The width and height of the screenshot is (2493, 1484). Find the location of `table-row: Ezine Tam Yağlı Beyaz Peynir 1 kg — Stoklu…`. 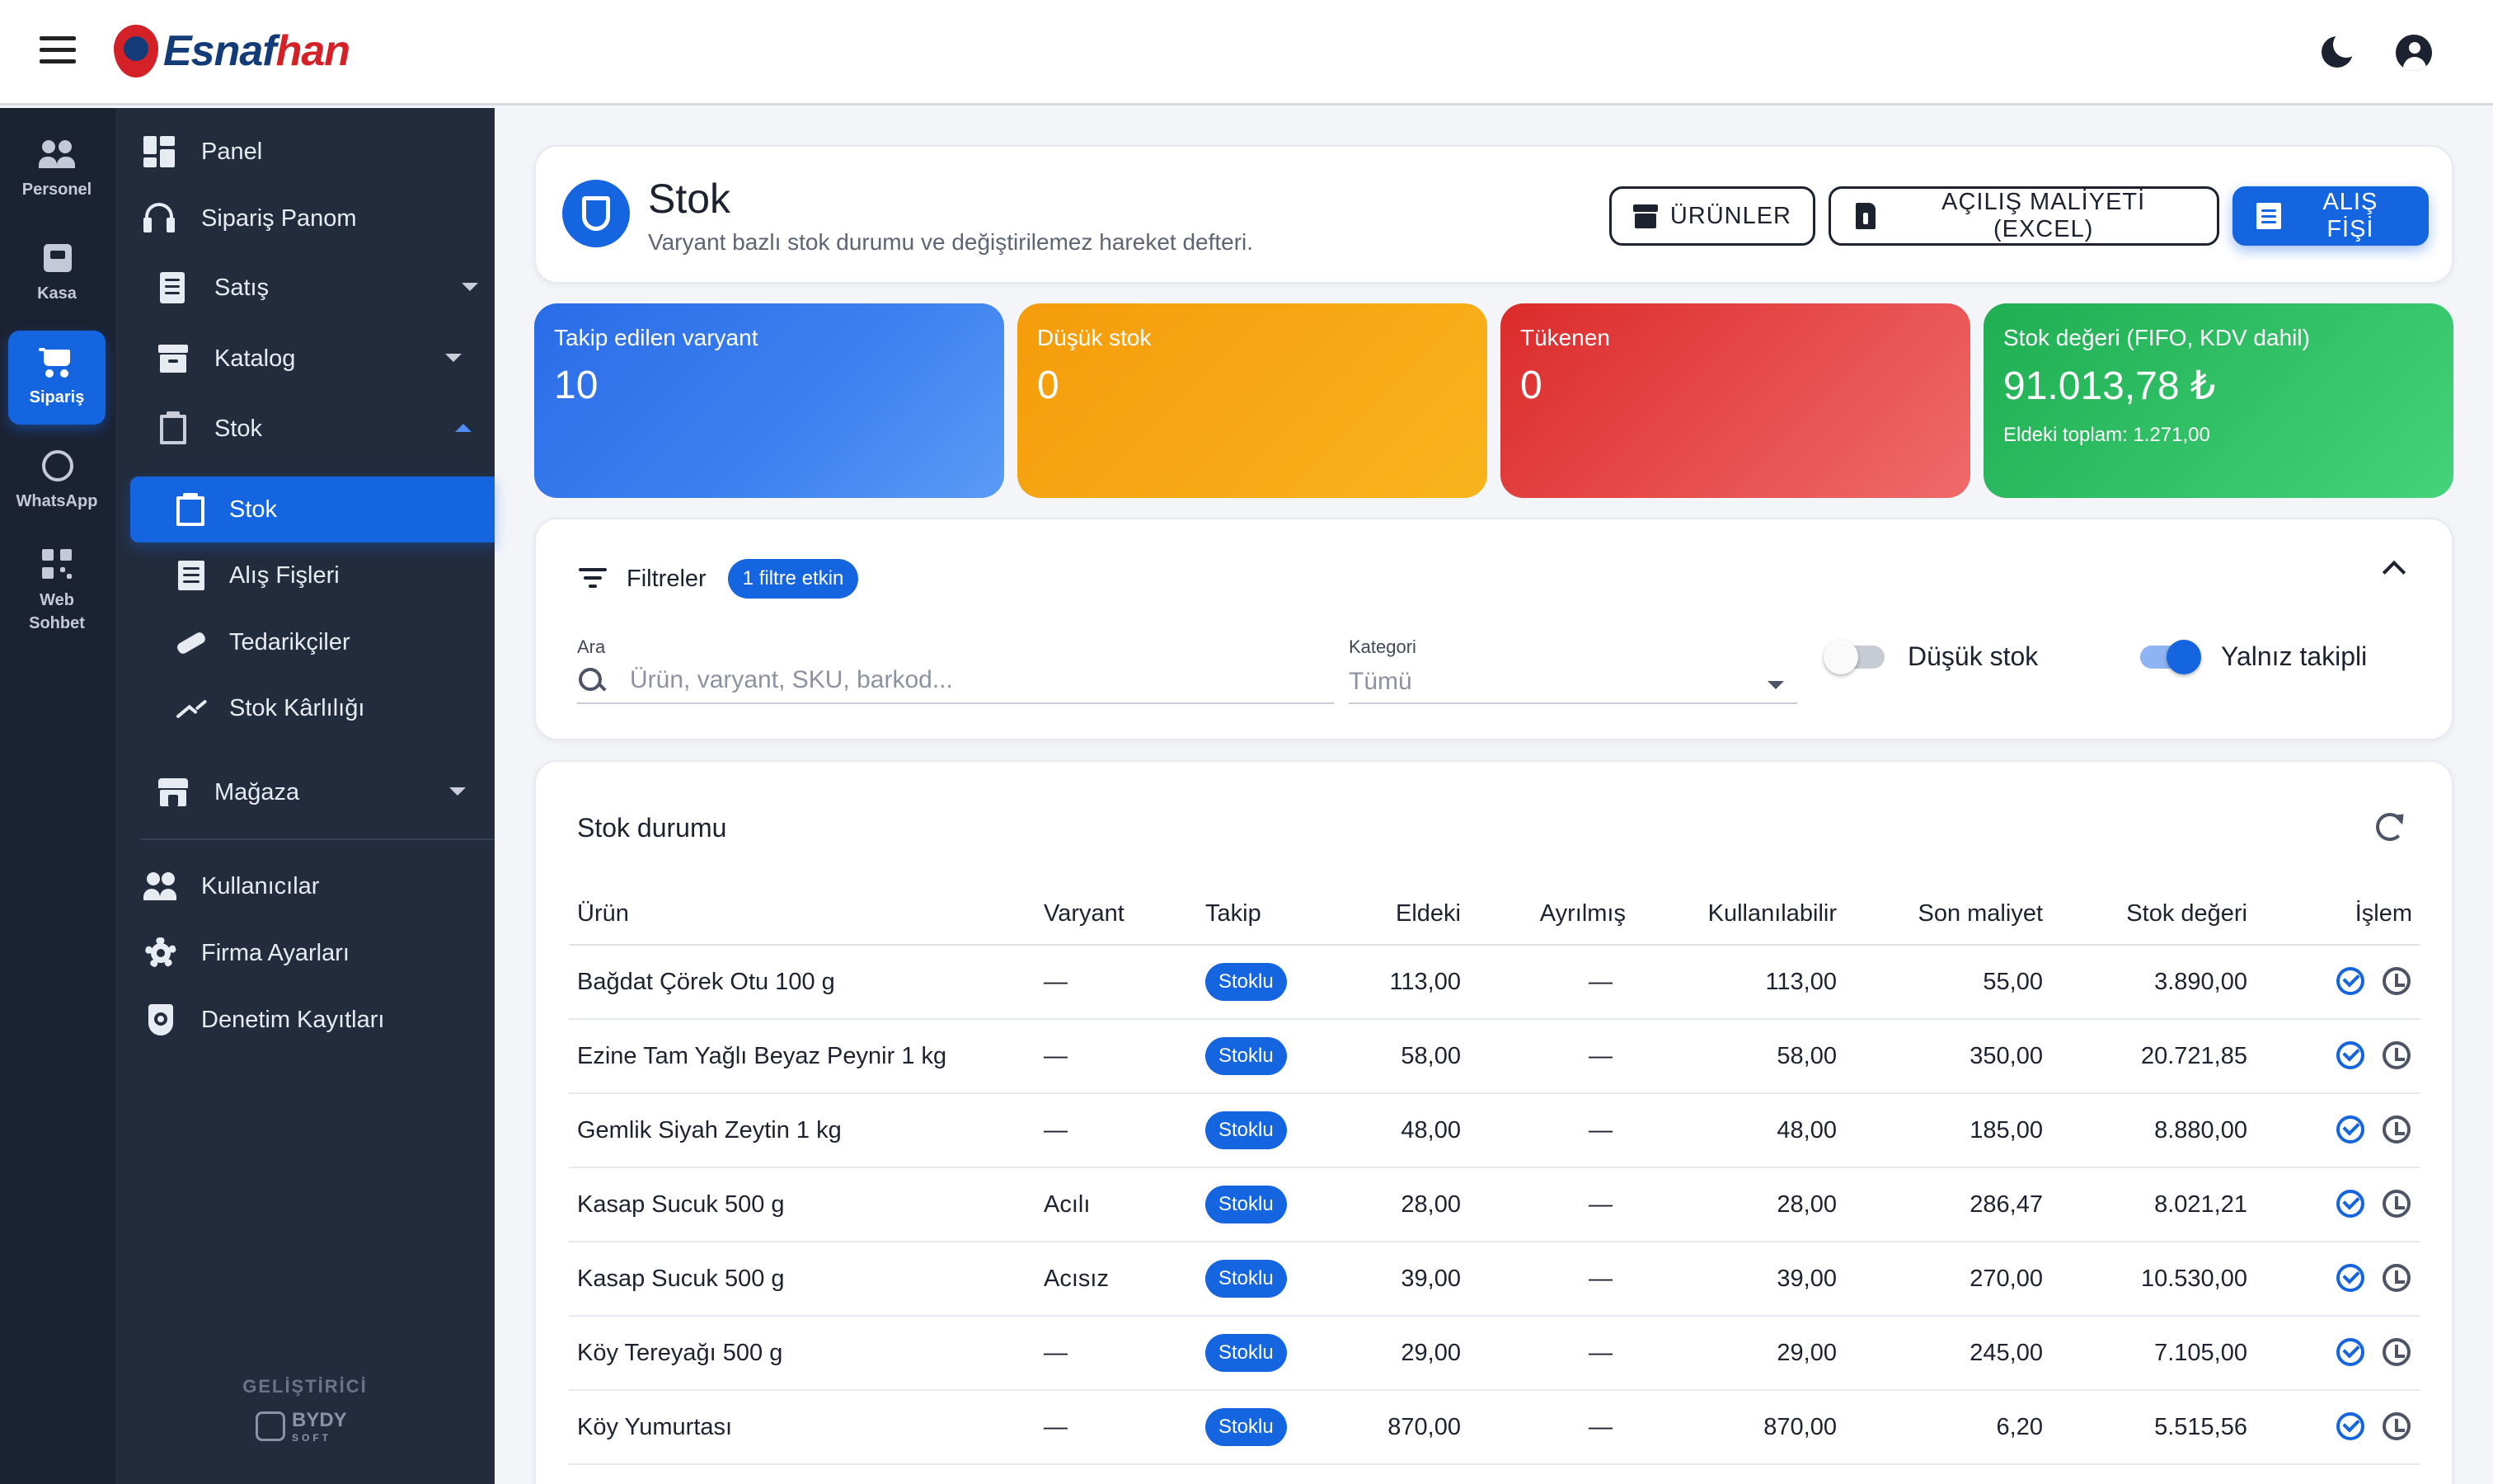

table-row: Ezine Tam Yağlı Beyaz Peynir 1 kg — Stoklu… is located at coordinates (1494, 1056).